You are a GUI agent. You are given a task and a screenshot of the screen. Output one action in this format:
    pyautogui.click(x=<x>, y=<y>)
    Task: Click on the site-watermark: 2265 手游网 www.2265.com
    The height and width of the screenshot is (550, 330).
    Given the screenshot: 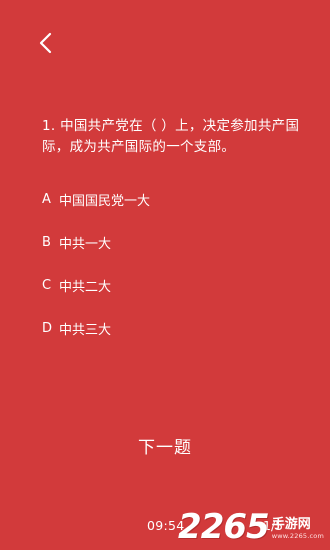 What is the action you would take?
    pyautogui.click(x=251, y=524)
    